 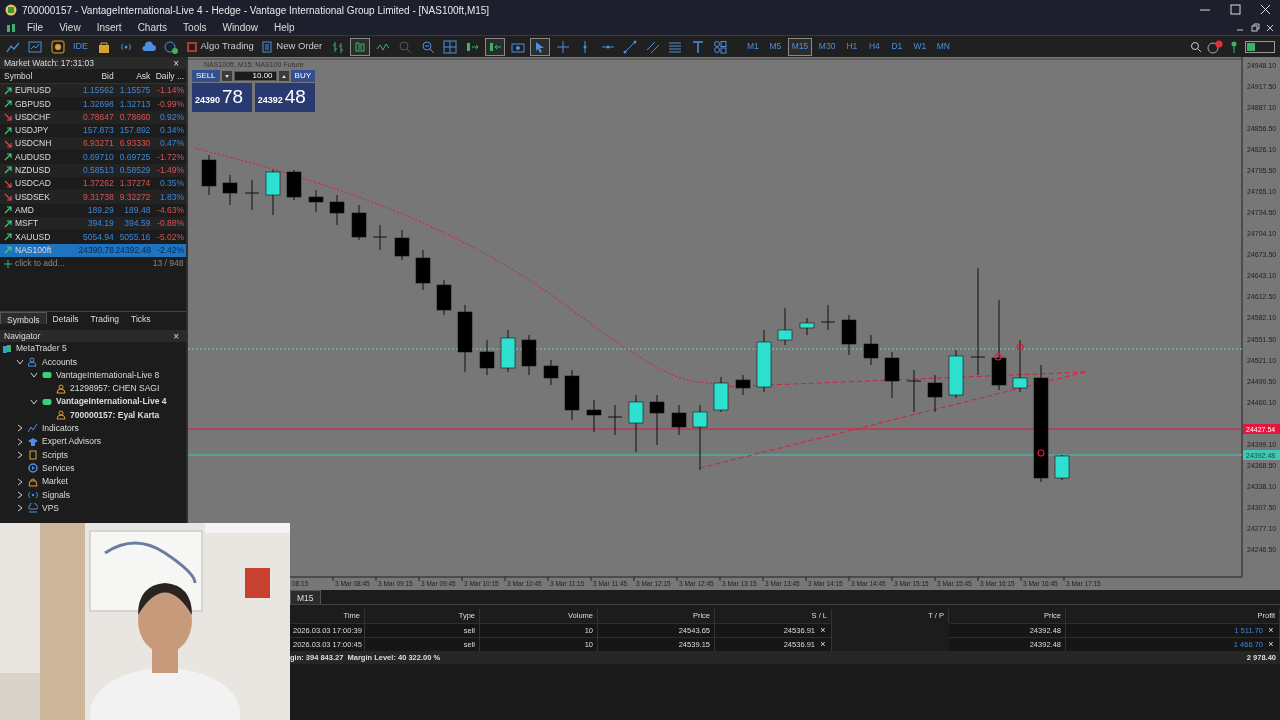 What do you see at coordinates (98, 157) in the screenshot?
I see `bid-price: 0.69710` at bounding box center [98, 157].